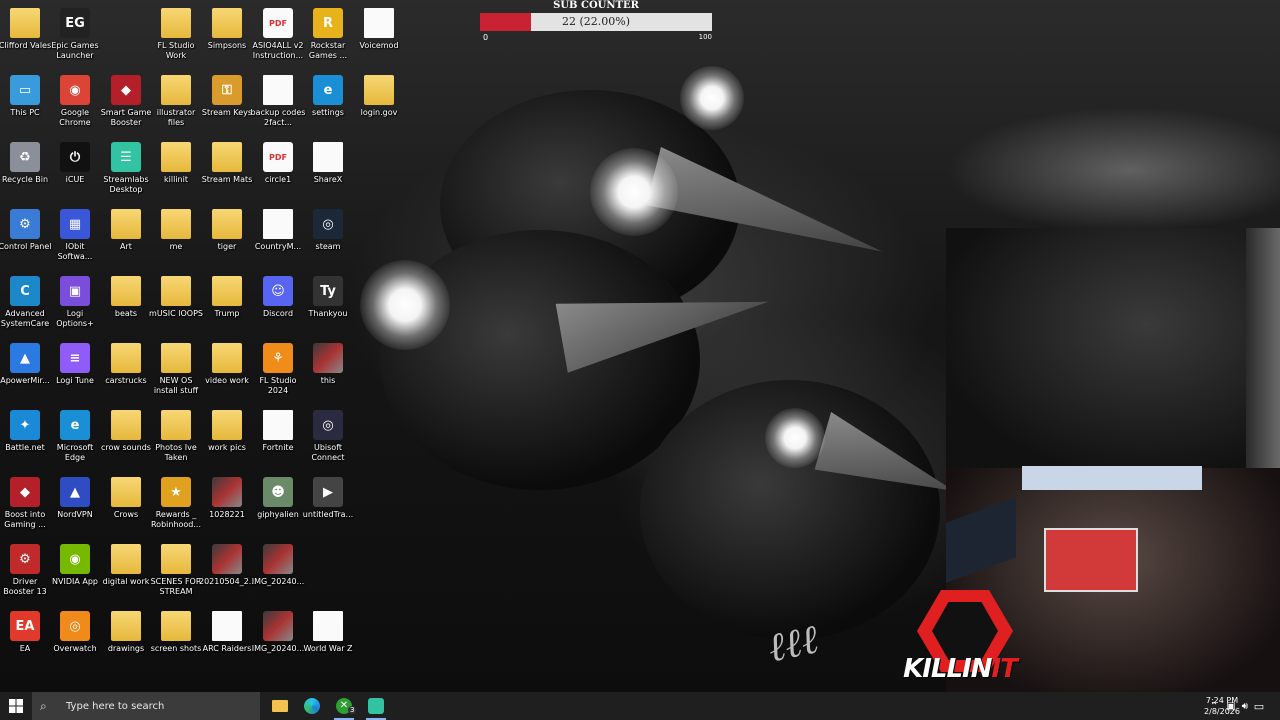 This screenshot has height=720, width=1280. Describe the element at coordinates (328, 380) in the screenshot. I see `desktop-icon-label: this` at that location.